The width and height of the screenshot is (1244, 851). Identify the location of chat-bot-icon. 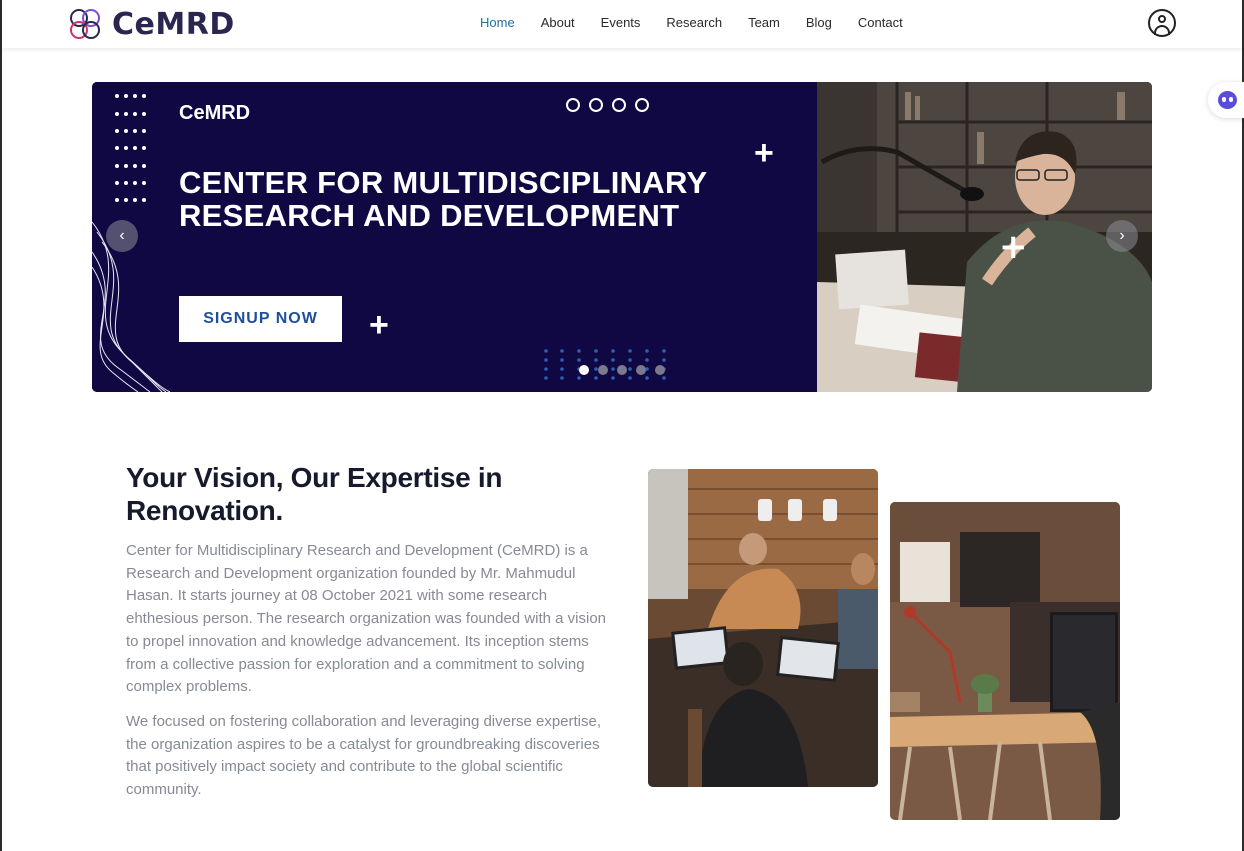
(1227, 100).